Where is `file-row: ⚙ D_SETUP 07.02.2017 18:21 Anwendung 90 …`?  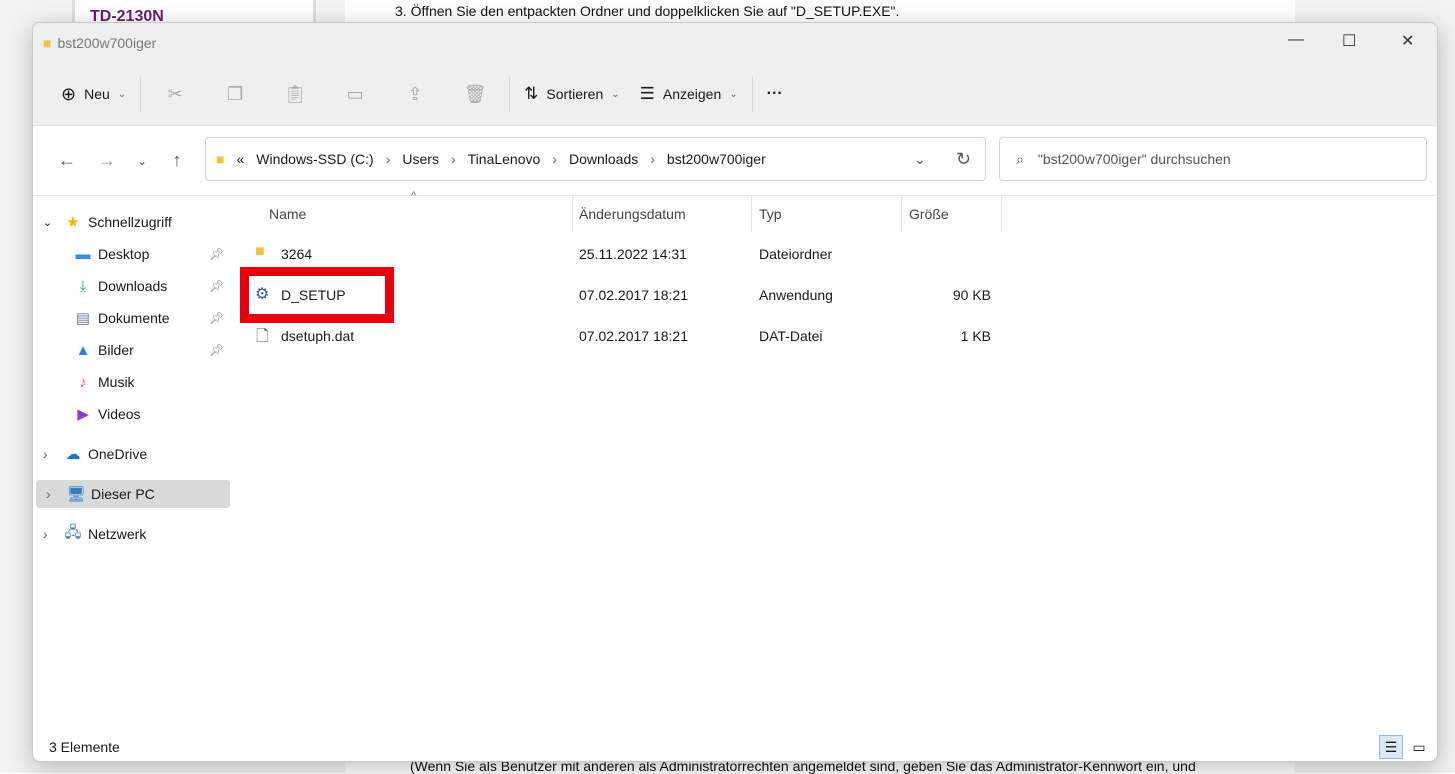
file-row: ⚙ D_SETUP 07.02.2017 18:21 Anwendung 90 … is located at coordinates (621, 295).